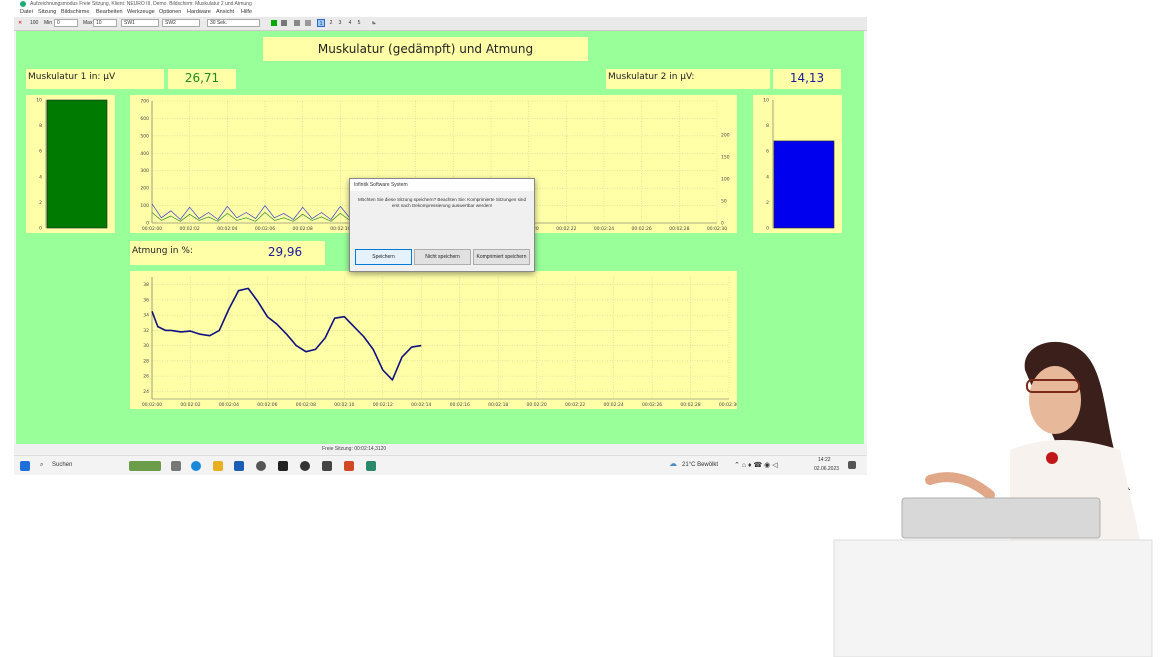  Describe the element at coordinates (261, 466) in the screenshot. I see `dell-icon` at that location.